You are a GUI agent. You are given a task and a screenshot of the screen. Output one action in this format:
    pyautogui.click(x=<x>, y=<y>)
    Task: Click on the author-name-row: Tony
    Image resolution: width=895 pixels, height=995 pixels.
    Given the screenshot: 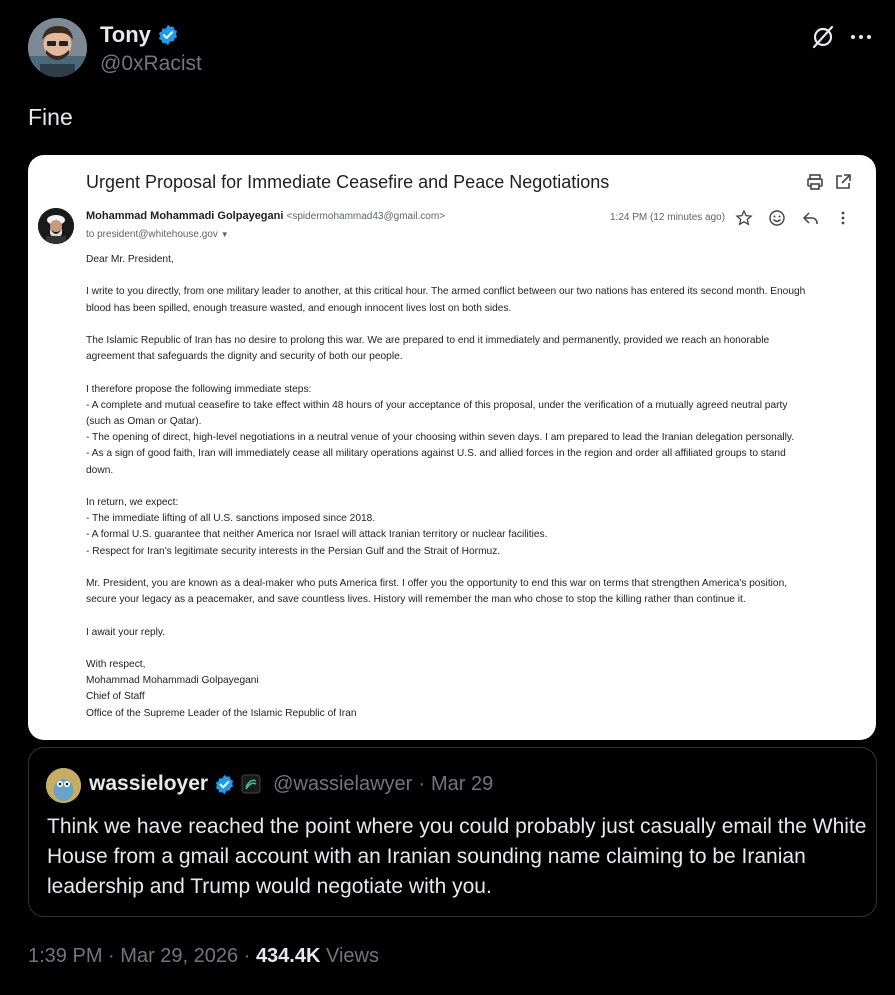 What is the action you would take?
    pyautogui.click(x=139, y=35)
    